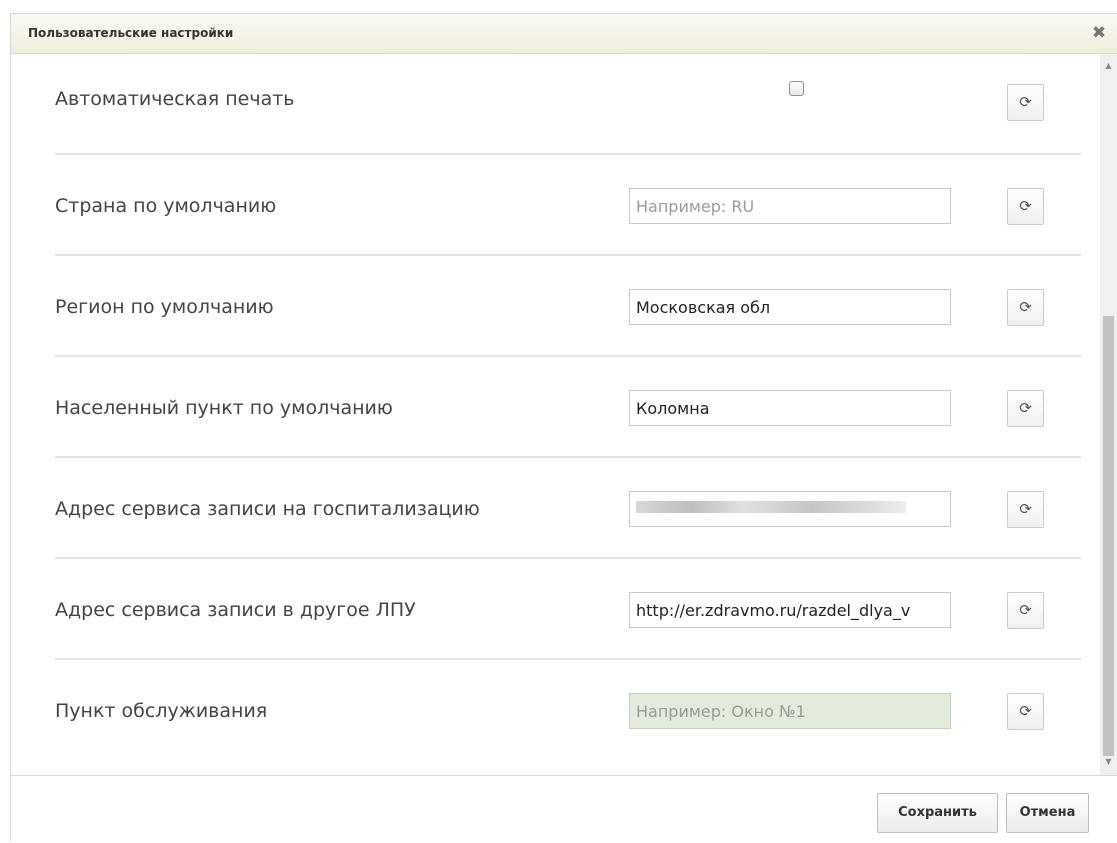 This screenshot has width=1117, height=843. Describe the element at coordinates (1108, 762) in the screenshot. I see `scroll-down-icon: ▼` at that location.